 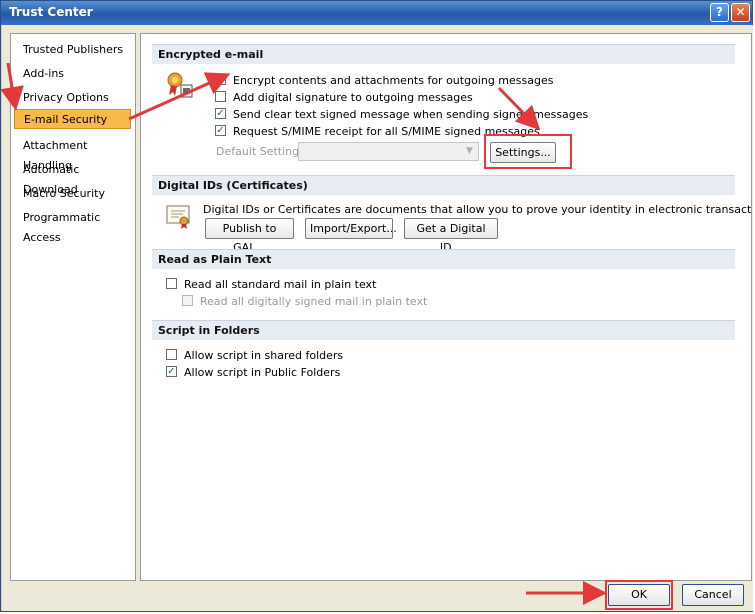 What do you see at coordinates (469, 151) in the screenshot?
I see `chevron-down-icon: ▼` at bounding box center [469, 151].